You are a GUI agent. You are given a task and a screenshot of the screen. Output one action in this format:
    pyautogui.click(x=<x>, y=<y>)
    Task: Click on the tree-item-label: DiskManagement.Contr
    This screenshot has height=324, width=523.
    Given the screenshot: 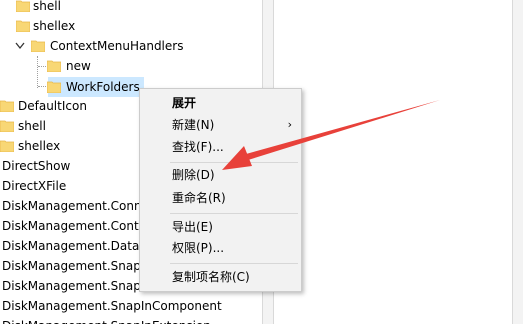 What is the action you would take?
    pyautogui.click(x=73, y=226)
    